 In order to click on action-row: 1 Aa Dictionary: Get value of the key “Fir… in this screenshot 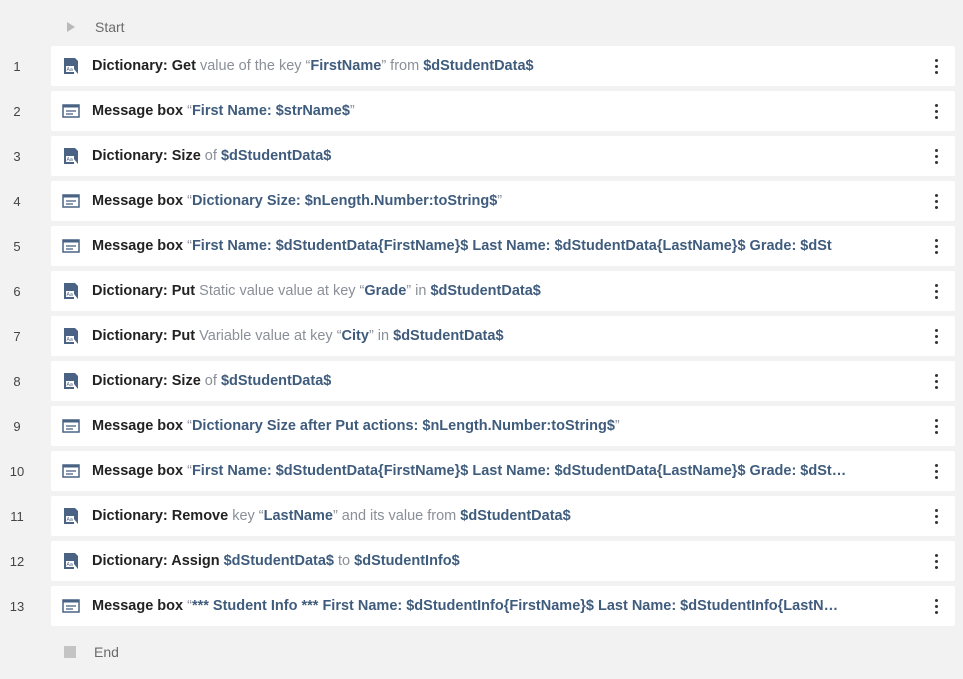, I will do `click(481, 66)`.